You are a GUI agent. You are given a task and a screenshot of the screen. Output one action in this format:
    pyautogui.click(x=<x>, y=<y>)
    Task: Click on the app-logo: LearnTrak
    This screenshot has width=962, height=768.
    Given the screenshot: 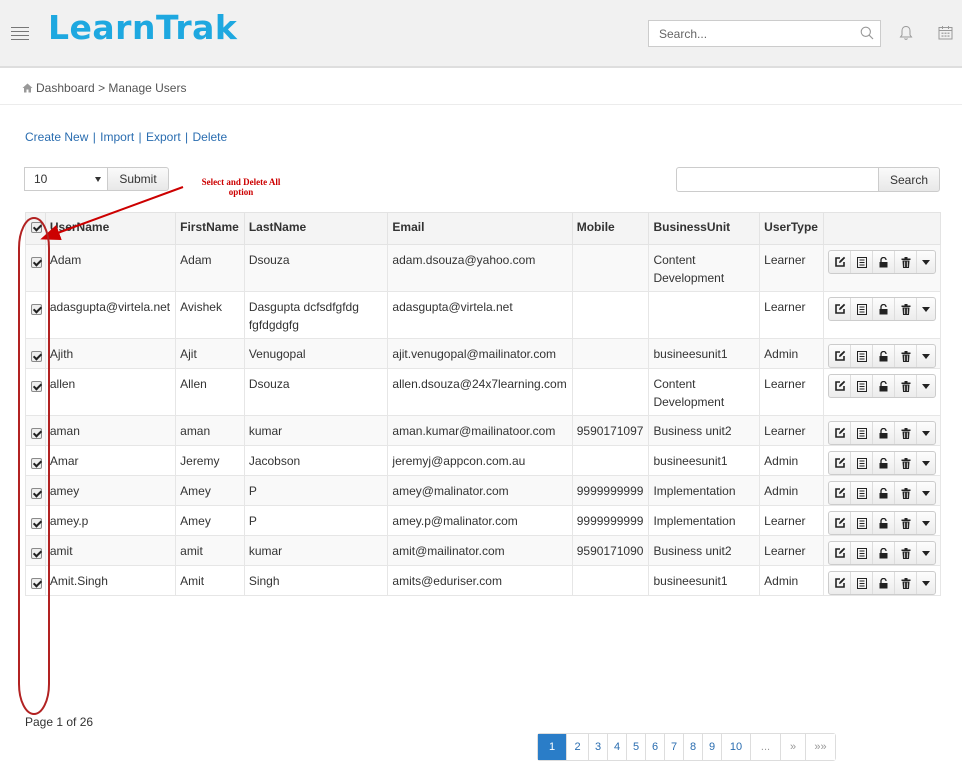 What is the action you would take?
    pyautogui.click(x=142, y=27)
    